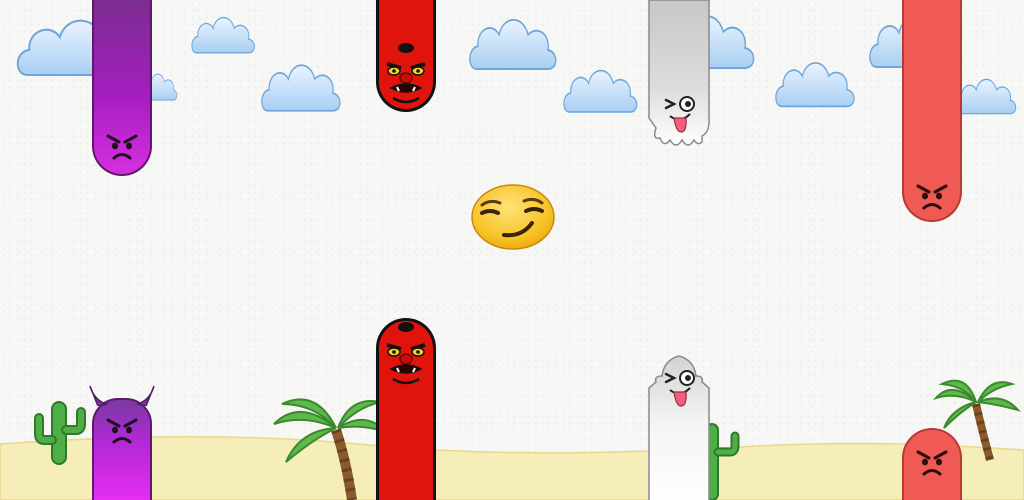 Image resolution: width=1024 pixels, height=500 pixels. I want to click on obstacle-top-goblin, so click(406, 56).